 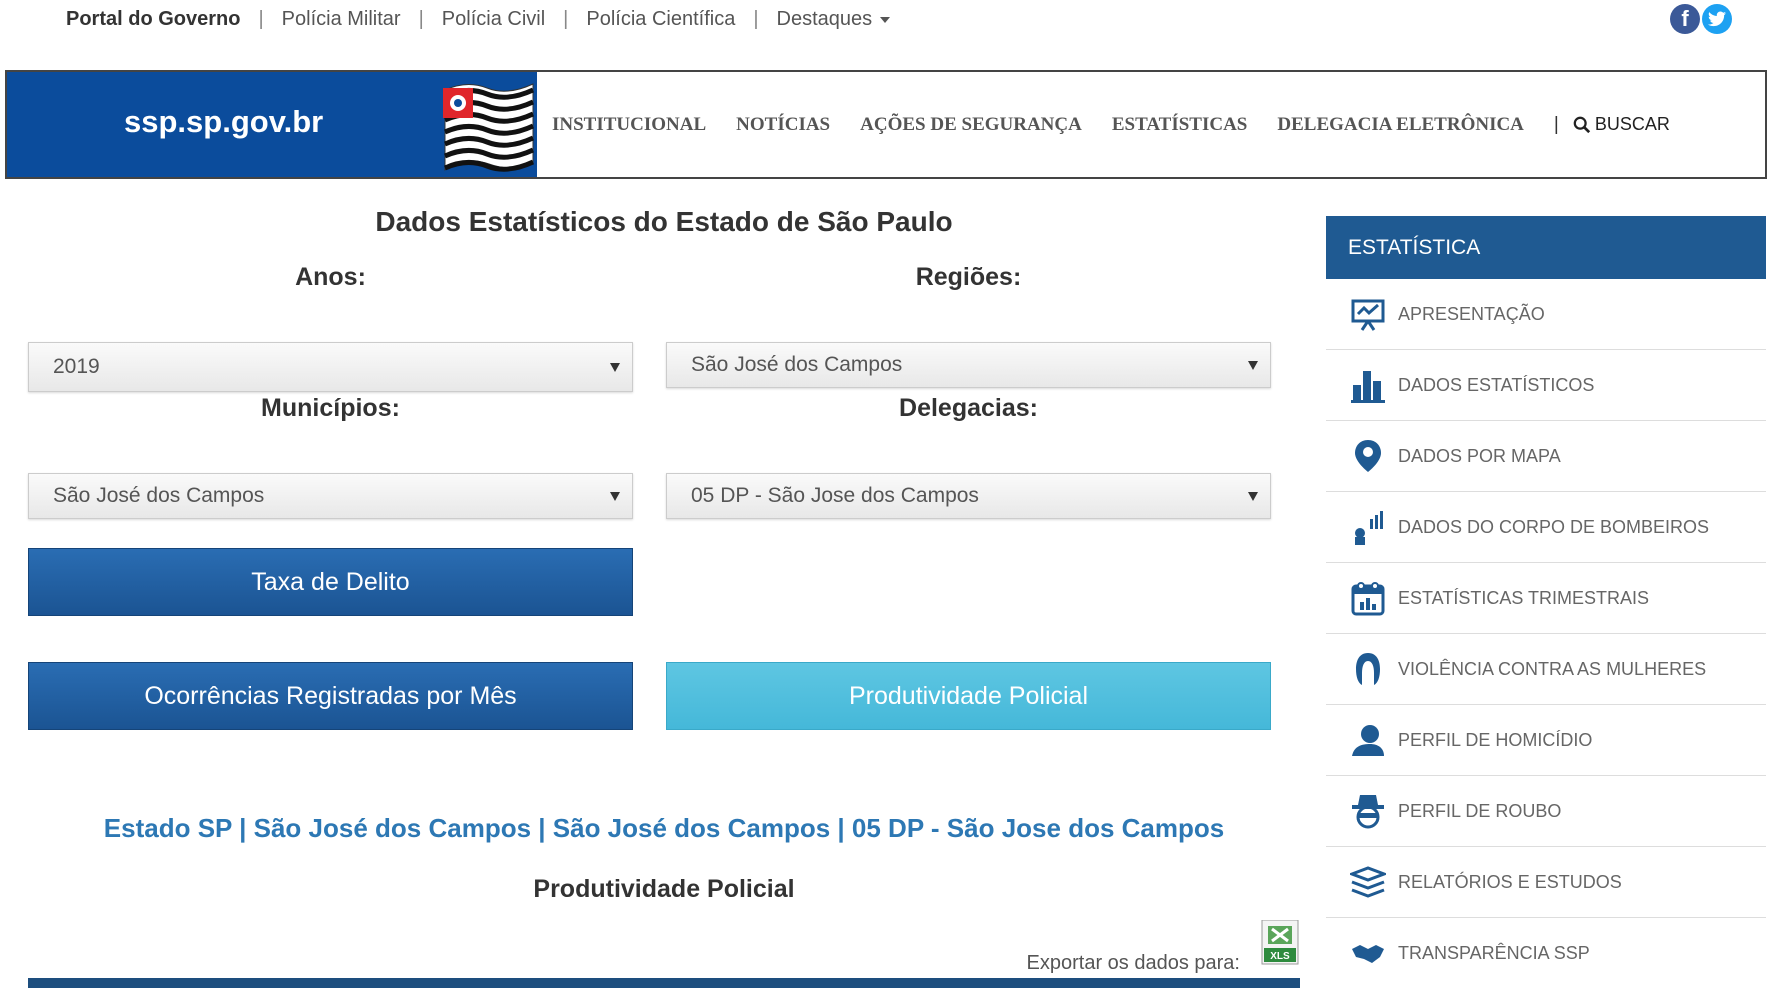 What do you see at coordinates (159, 495) in the screenshot?
I see `municipios-value: São José dos Campos` at bounding box center [159, 495].